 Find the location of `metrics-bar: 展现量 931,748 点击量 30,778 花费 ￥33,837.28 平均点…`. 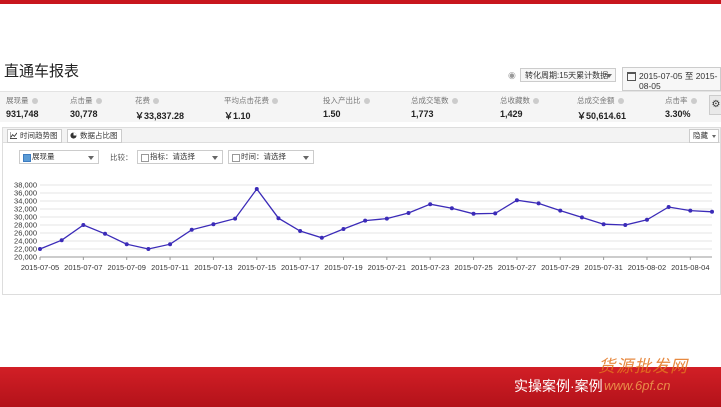

metrics-bar: 展现量 931,748 点击量 30,778 花费 ￥33,837.28 平均点… is located at coordinates (360, 106).